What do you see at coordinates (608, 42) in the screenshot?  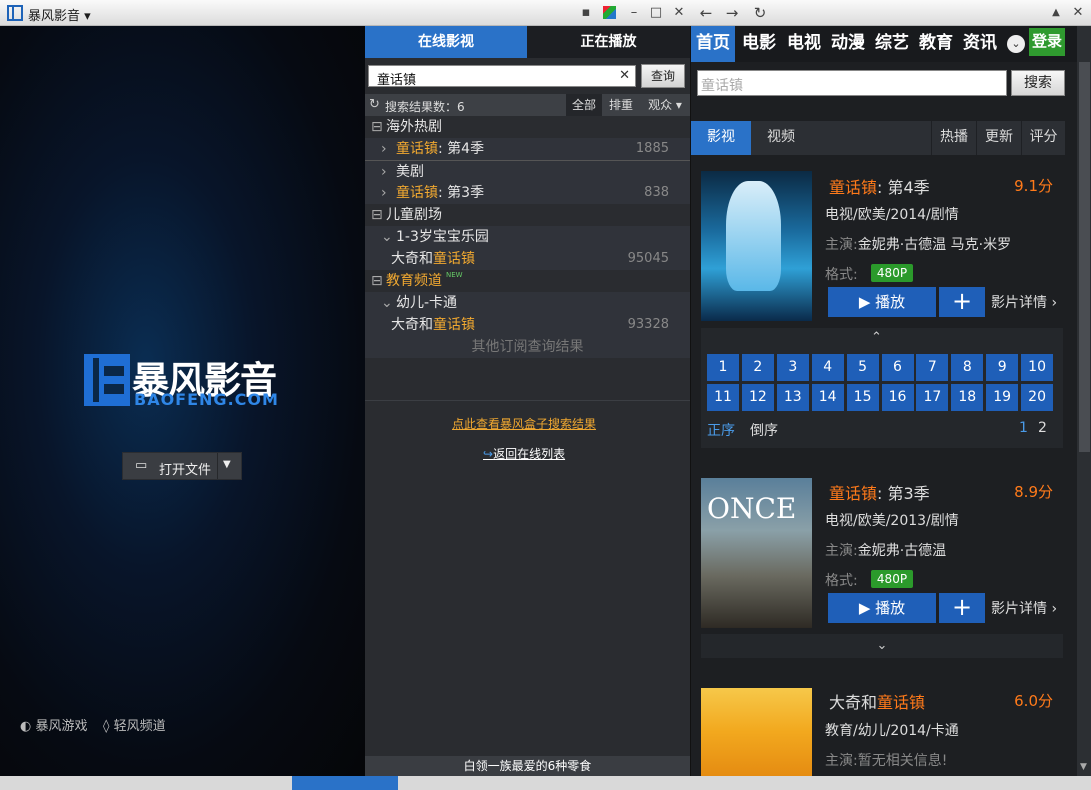 I see `tab-now-playing: 正在播放` at bounding box center [608, 42].